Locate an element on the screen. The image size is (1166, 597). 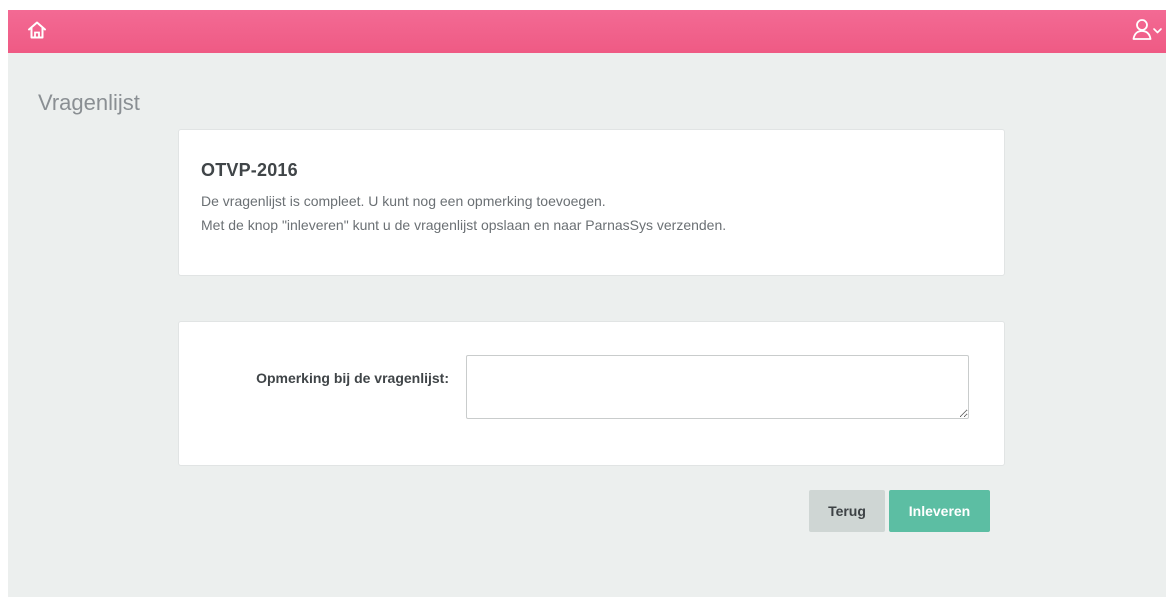
page-title: Vragenlijst is located at coordinates (89, 102).